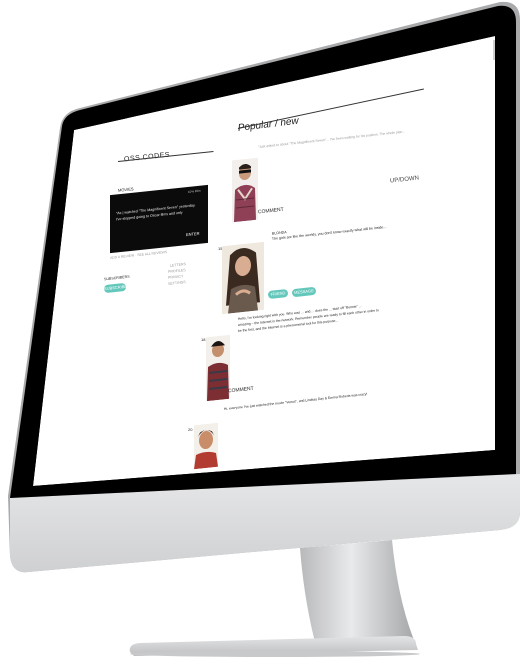 This screenshot has height=658, width=529. Describe the element at coordinates (194, 191) in the screenshot. I see `box-header: 10% Film` at that location.